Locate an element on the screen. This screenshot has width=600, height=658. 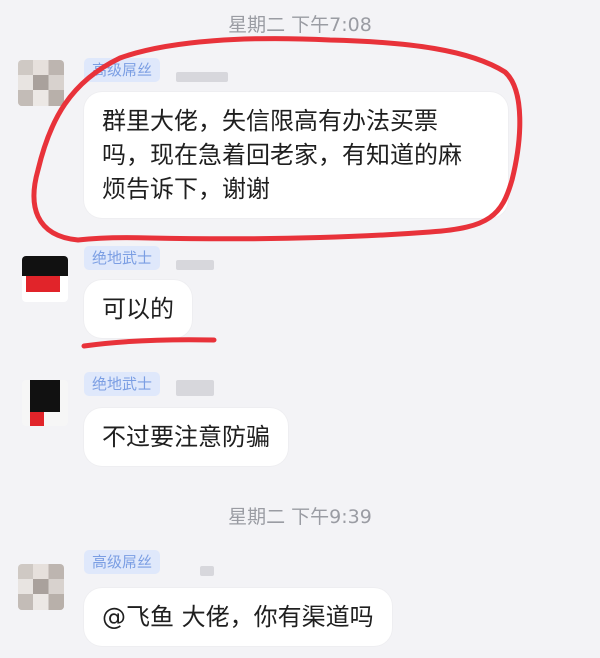
message-text-line: 不过要注意防骗 is located at coordinates (186, 437).